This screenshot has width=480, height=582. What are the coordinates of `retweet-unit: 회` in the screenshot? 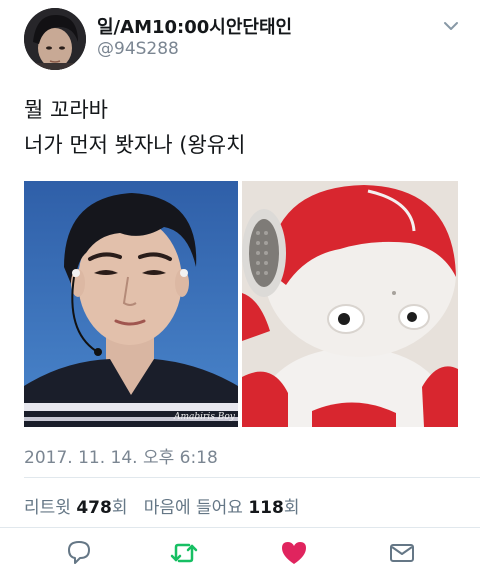 It's located at (119, 508).